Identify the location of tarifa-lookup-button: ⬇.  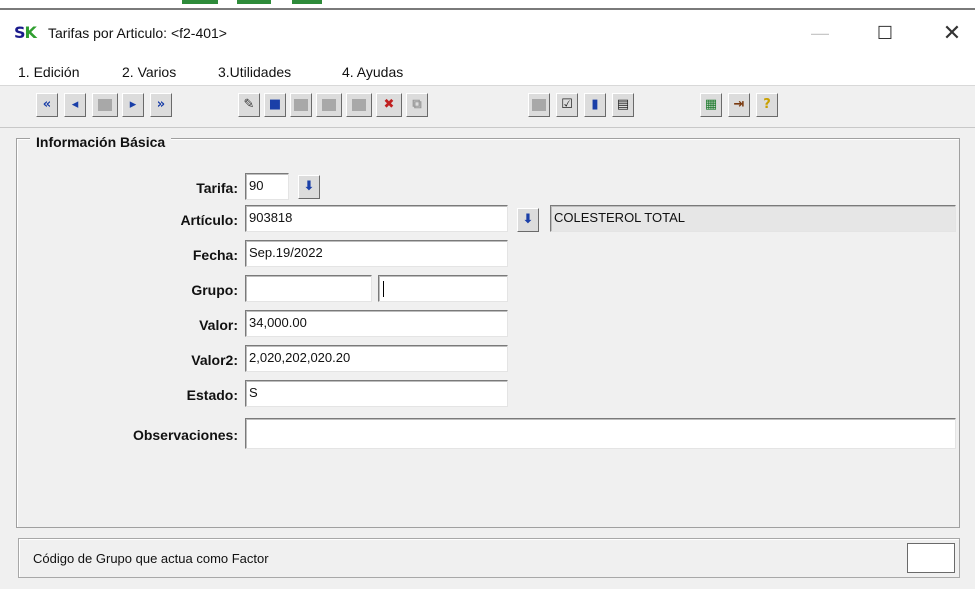
(309, 187).